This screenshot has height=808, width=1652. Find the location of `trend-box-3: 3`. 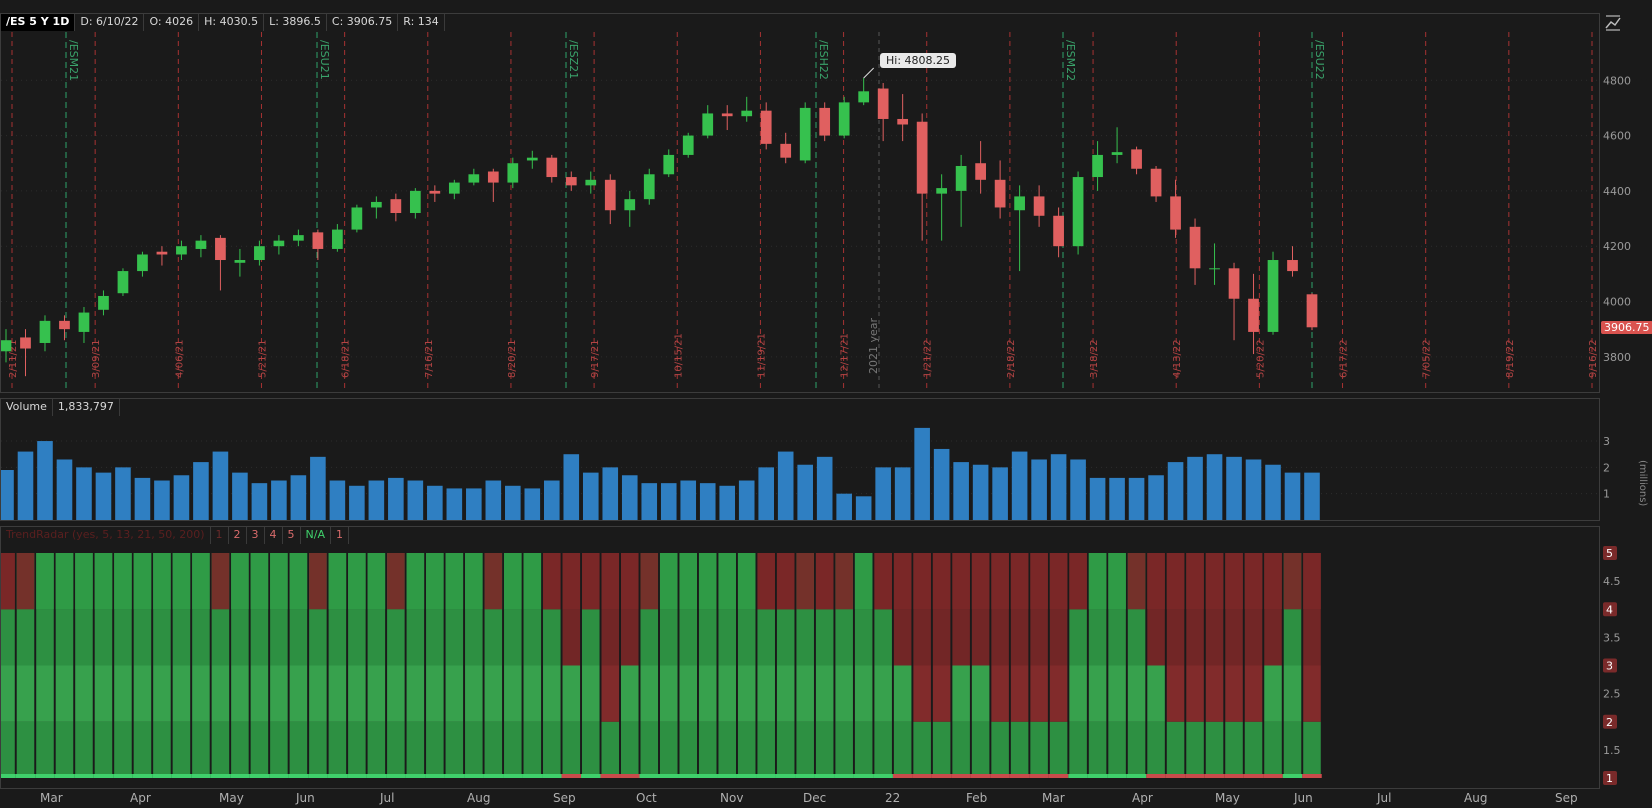

trend-box-3: 3 is located at coordinates (256, 535).